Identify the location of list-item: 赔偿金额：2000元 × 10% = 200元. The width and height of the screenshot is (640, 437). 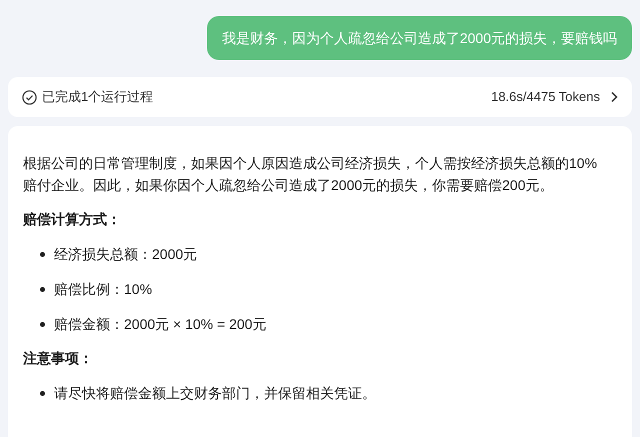
(160, 324).